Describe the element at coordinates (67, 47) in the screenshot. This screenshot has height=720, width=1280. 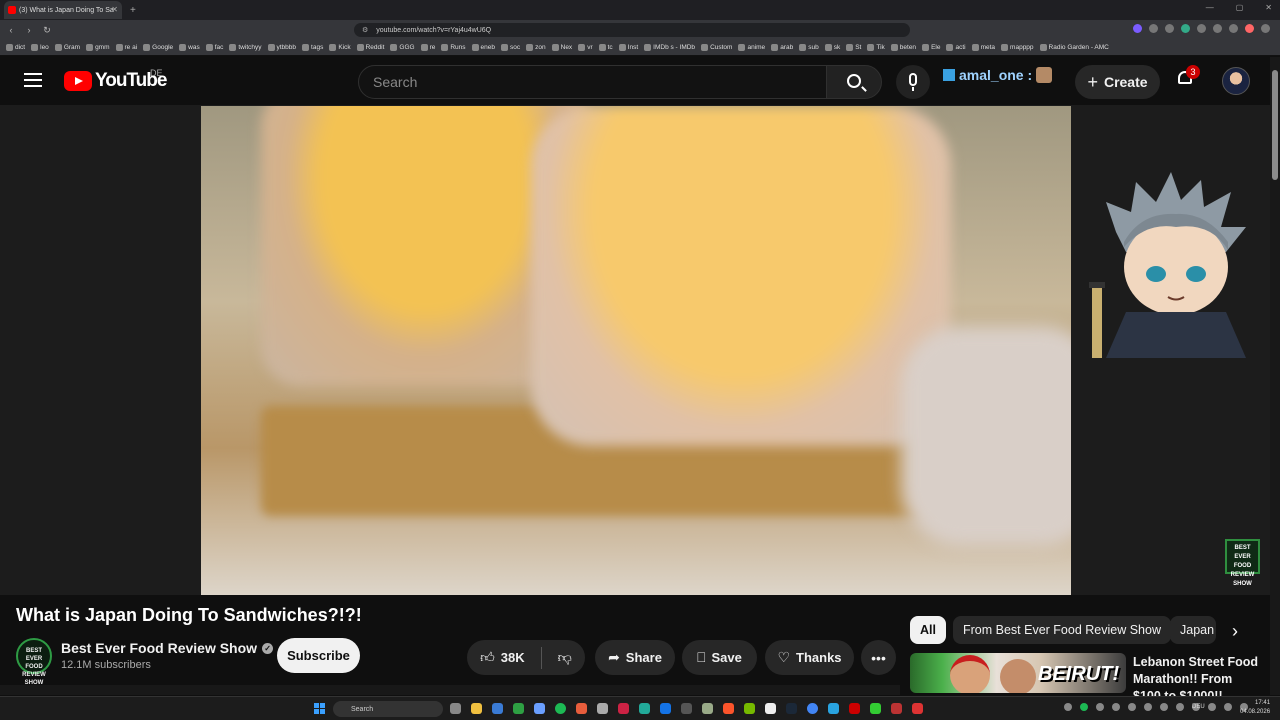
I see `bookmark-item: Gram` at that location.